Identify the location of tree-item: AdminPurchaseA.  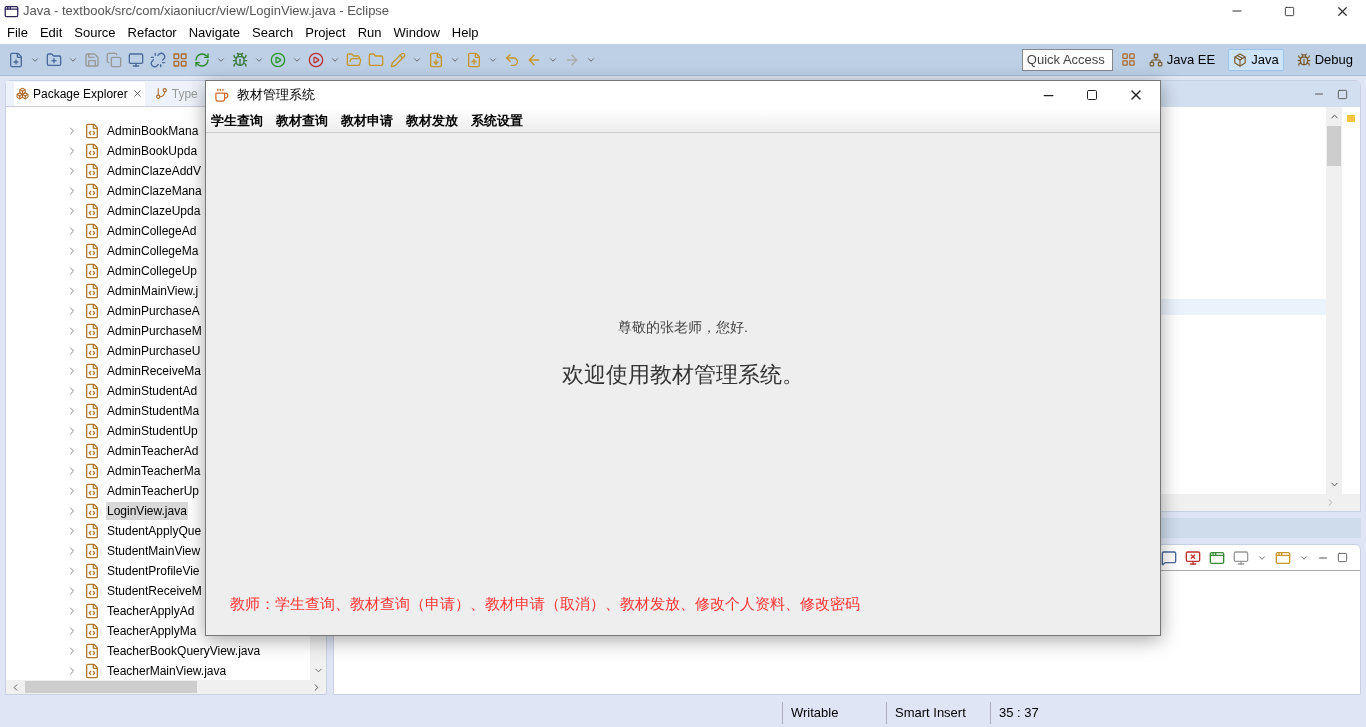
(153, 311).